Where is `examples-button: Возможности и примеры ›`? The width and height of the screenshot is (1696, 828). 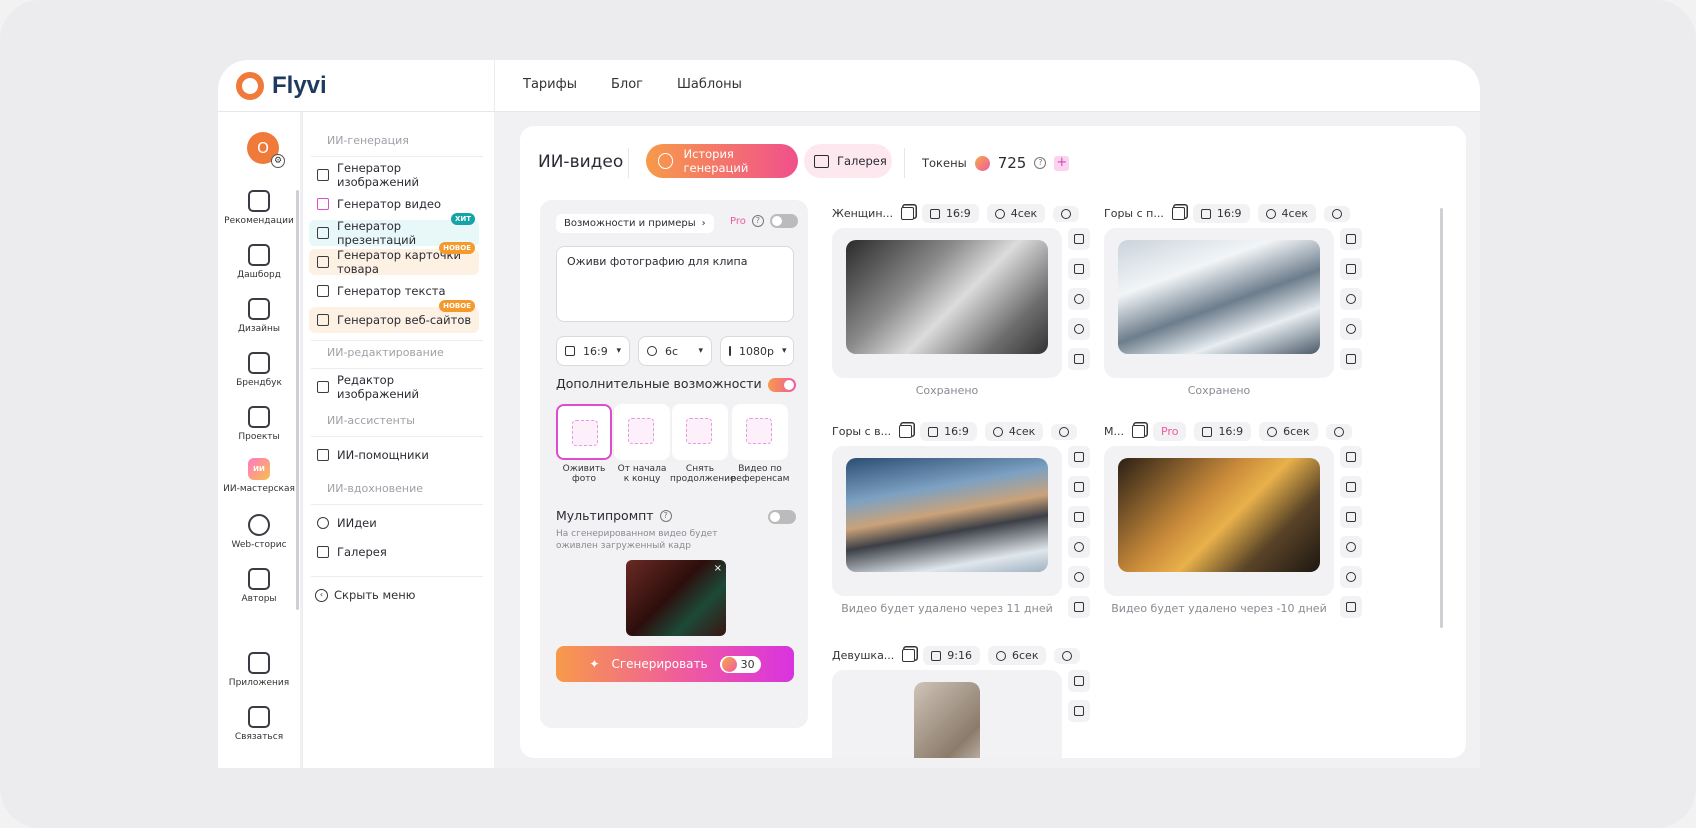 examples-button: Возможности и примеры › is located at coordinates (635, 223).